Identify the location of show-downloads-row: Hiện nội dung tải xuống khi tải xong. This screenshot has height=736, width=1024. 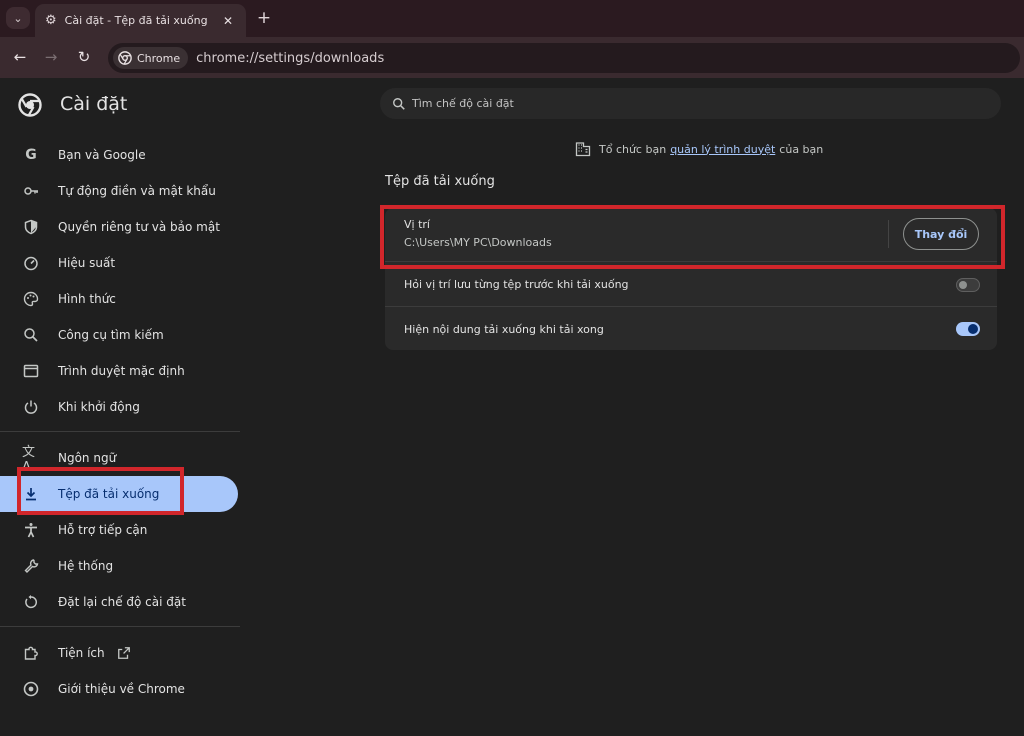
(691, 329).